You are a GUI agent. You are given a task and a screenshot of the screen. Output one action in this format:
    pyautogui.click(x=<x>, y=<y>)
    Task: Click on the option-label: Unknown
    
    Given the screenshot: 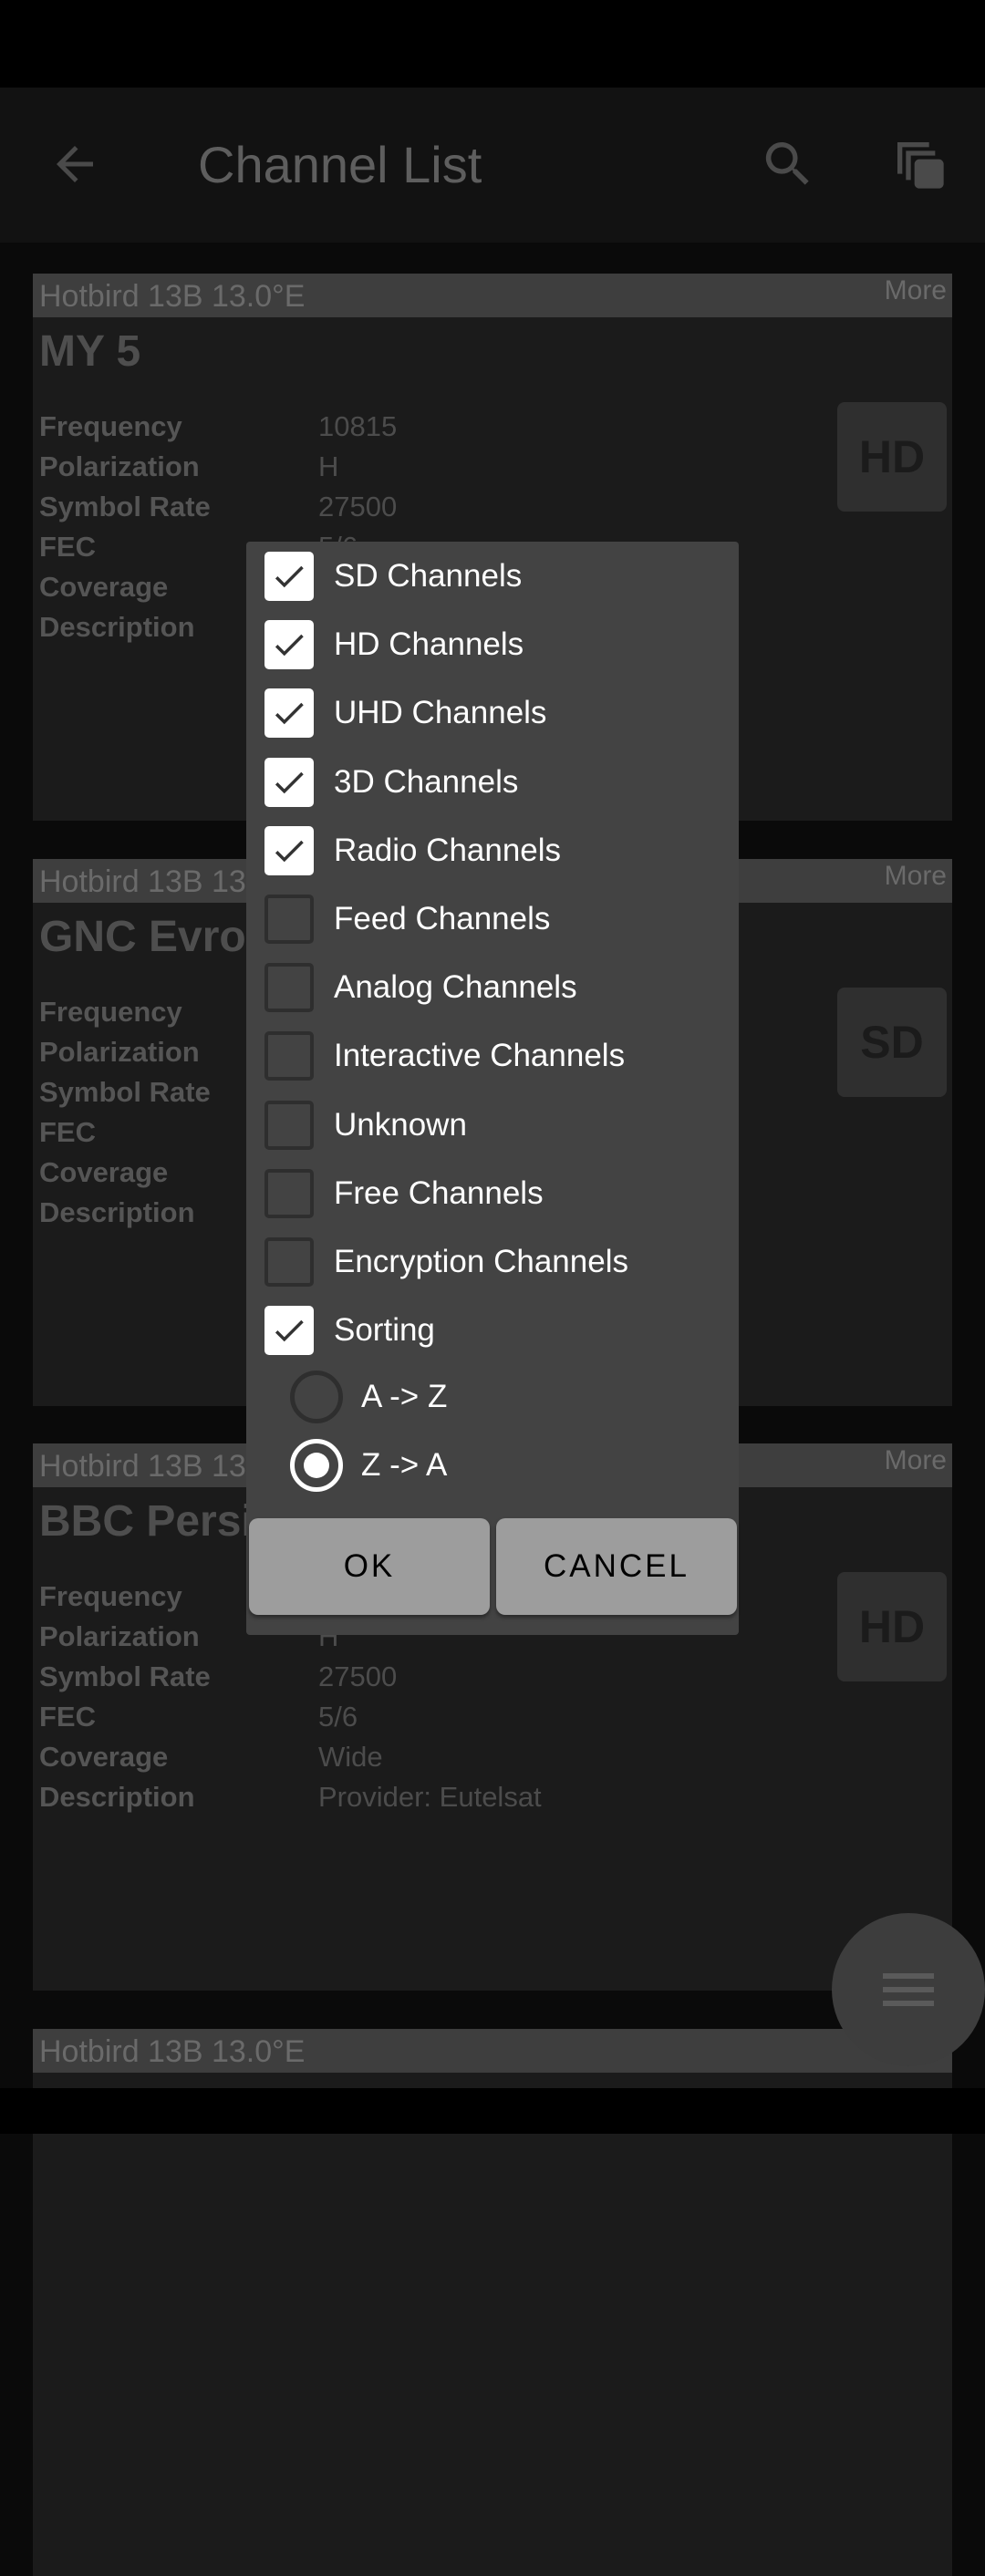 What is the action you would take?
    pyautogui.click(x=400, y=1124)
    